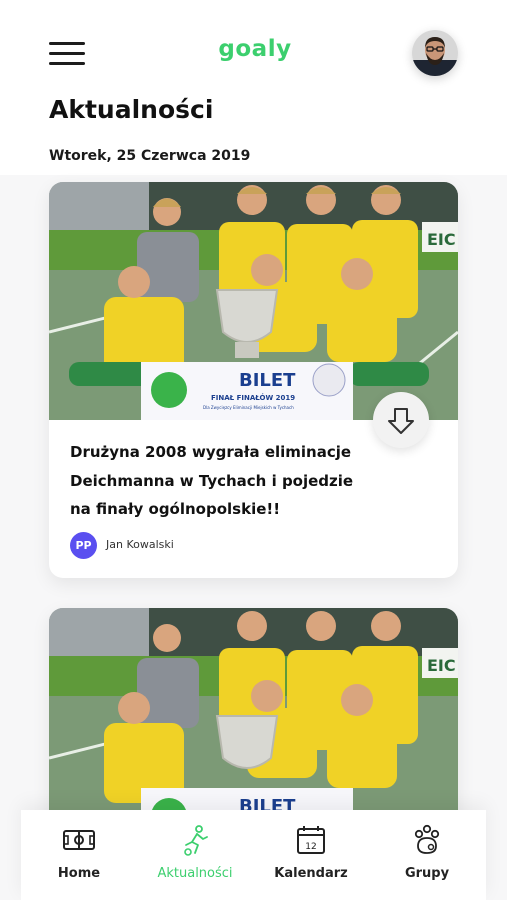 Image resolution: width=507 pixels, height=900 pixels. I want to click on bottom-nav: Home Aktualności 12 Kalendarz Grupy, so click(253, 855).